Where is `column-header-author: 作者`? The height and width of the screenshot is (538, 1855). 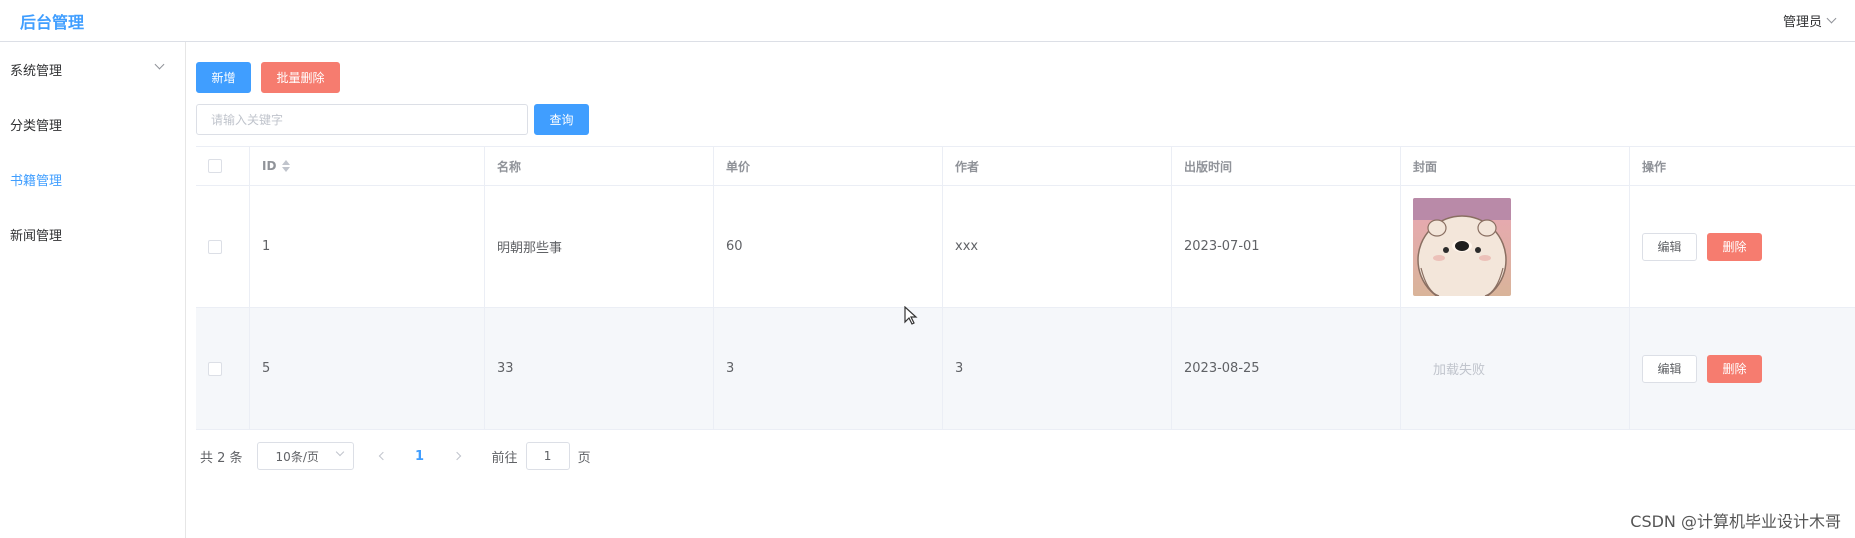 column-header-author: 作者 is located at coordinates (1057, 166).